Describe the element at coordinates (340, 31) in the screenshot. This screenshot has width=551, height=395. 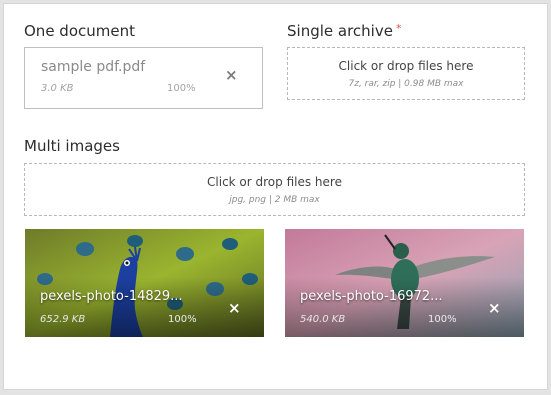
I see `single-archive-label-text: Single archive` at that location.